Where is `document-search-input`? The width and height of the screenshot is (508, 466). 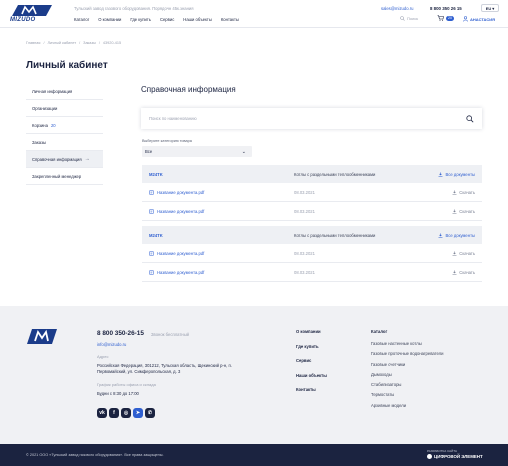
document-search-input is located at coordinates (299, 118).